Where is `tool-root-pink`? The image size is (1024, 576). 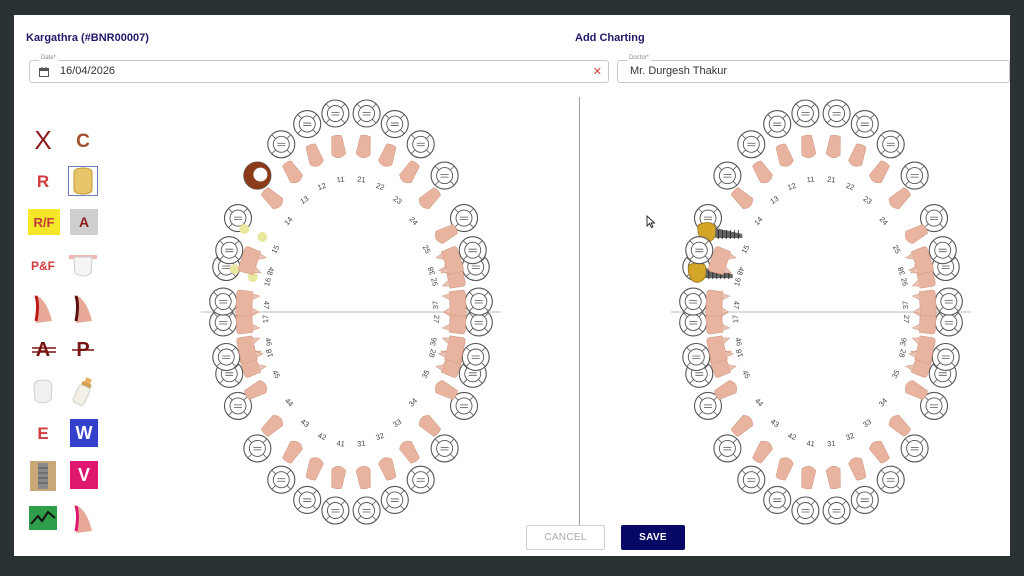
tool-root-pink is located at coordinates (83, 518).